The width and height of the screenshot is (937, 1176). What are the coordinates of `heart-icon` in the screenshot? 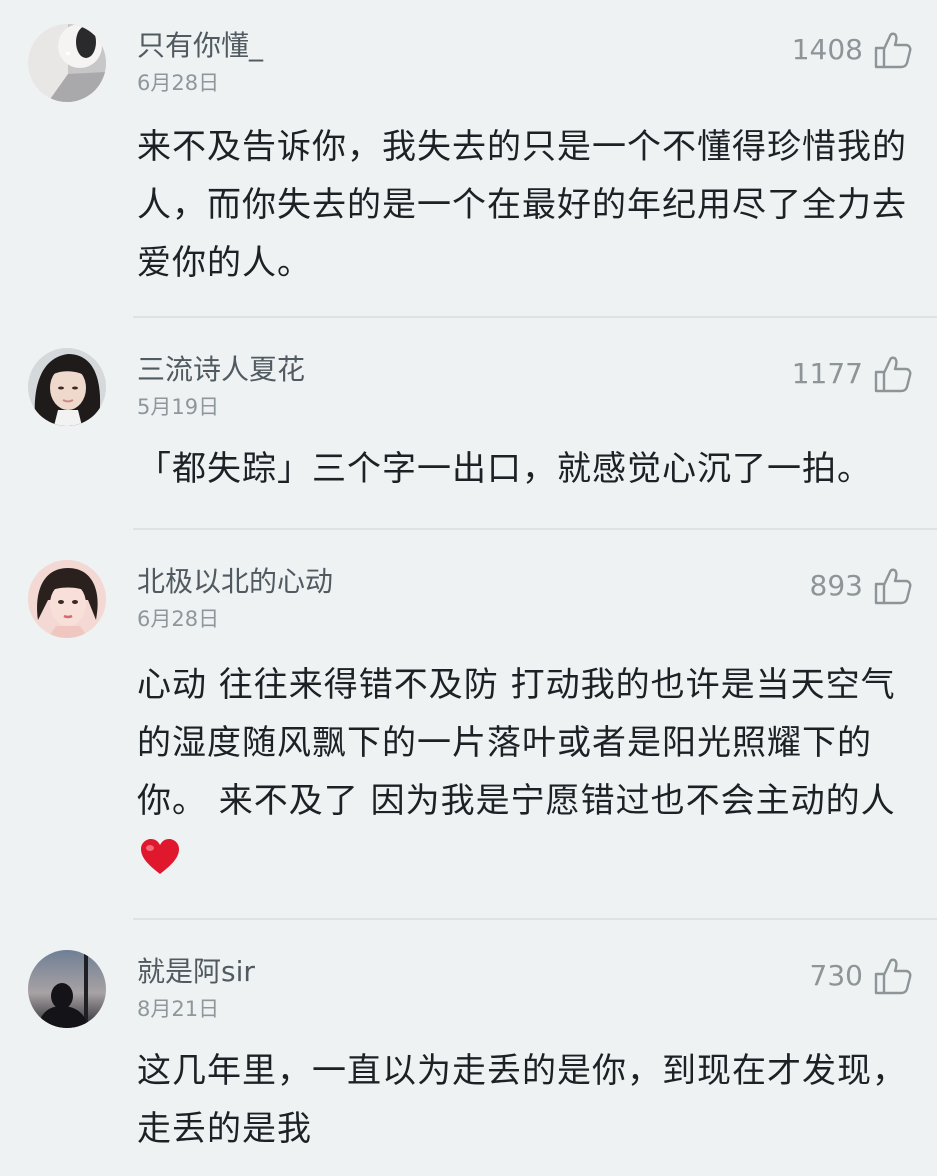 It's located at (160, 856).